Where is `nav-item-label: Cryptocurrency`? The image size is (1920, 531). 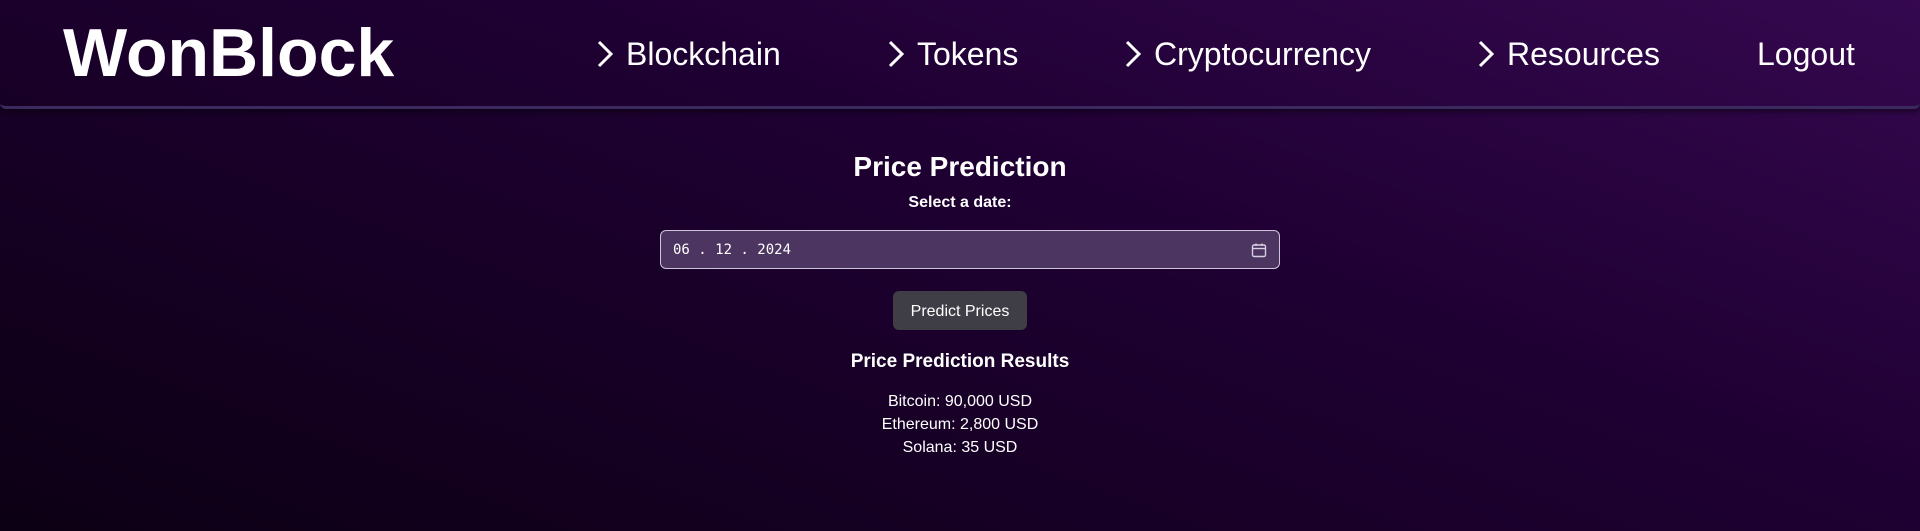 nav-item-label: Cryptocurrency is located at coordinates (1262, 53).